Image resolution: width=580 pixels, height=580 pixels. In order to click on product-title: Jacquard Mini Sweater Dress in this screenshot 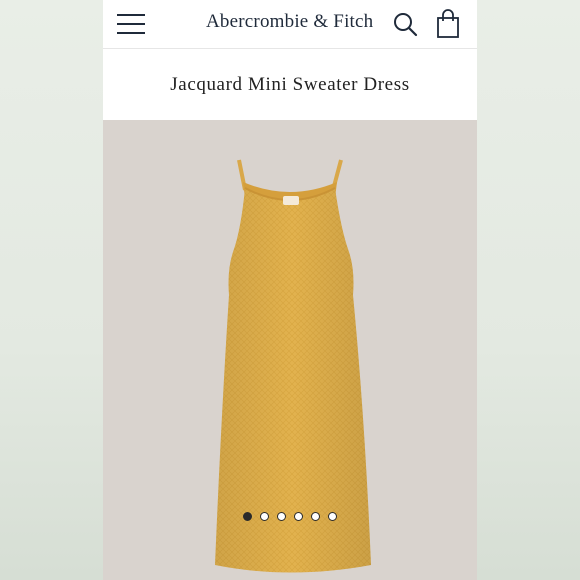, I will do `click(290, 84)`.